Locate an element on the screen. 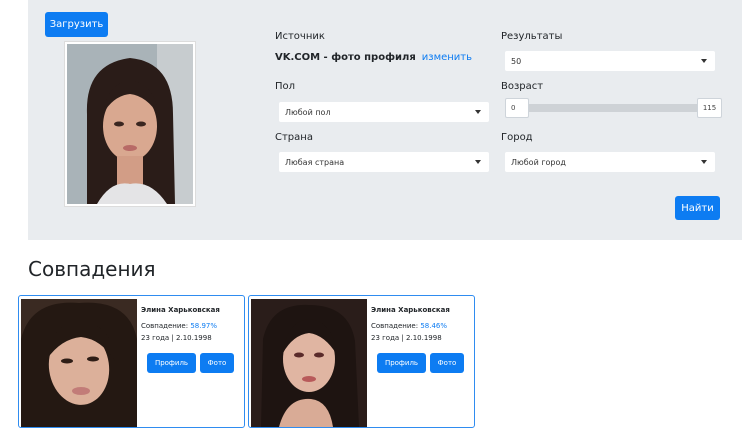  match-score: Совпадение: 58.97% is located at coordinates (179, 326).